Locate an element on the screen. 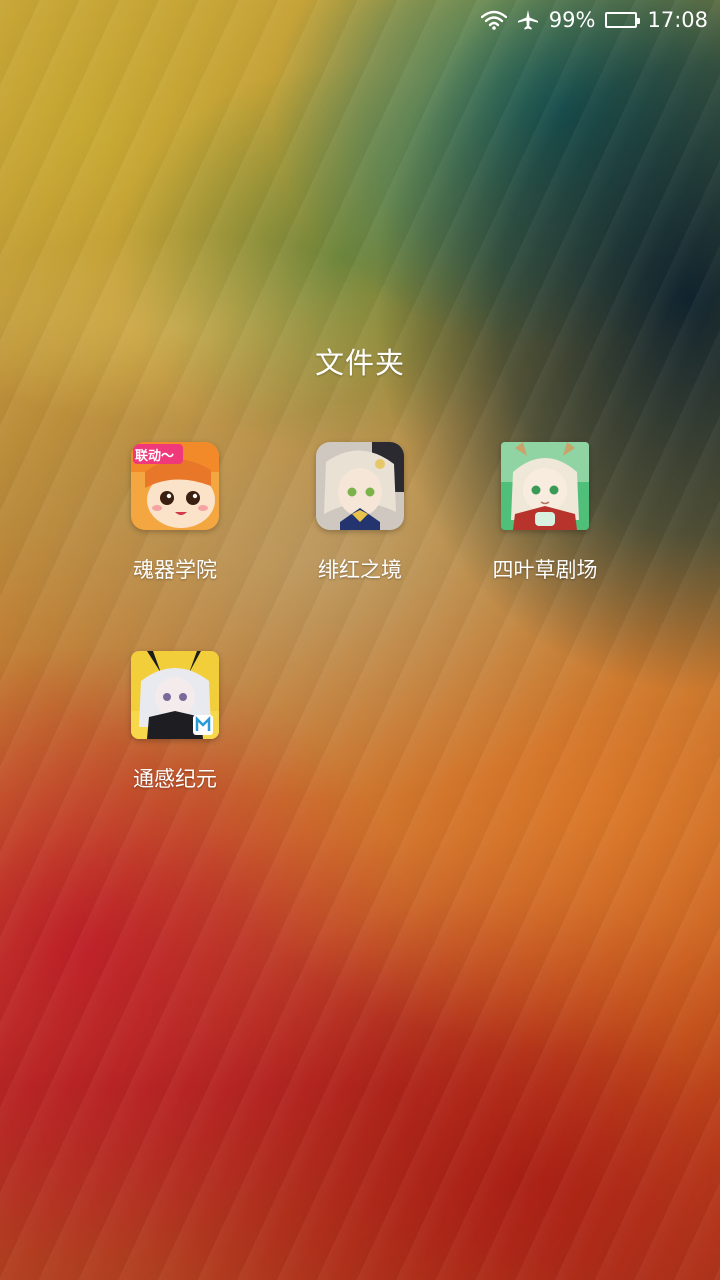 The width and height of the screenshot is (720, 1280). app-hunqi-xueyuan: 联动～ 魂器学院 is located at coordinates (175, 513).